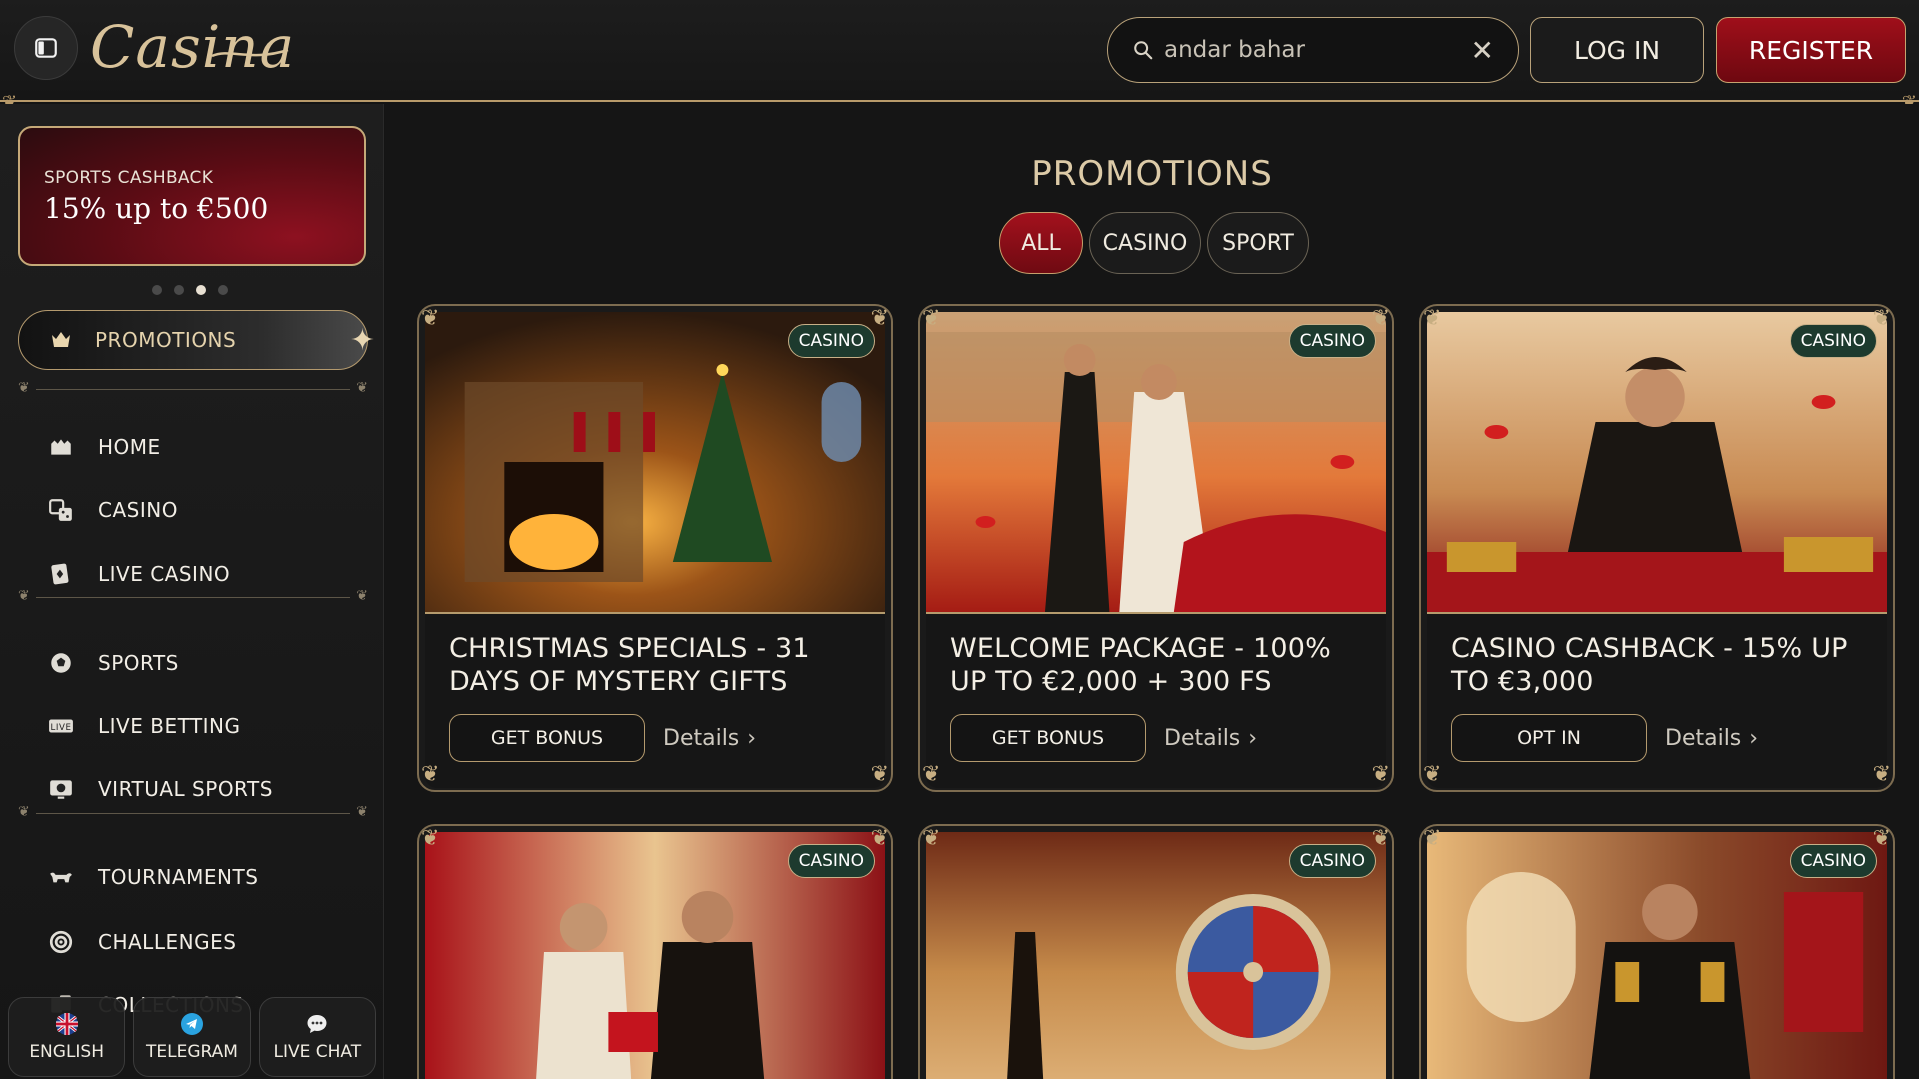 The image size is (1919, 1079). Describe the element at coordinates (1156, 955) in the screenshot. I see `promo-image-wheel: CASINO` at that location.